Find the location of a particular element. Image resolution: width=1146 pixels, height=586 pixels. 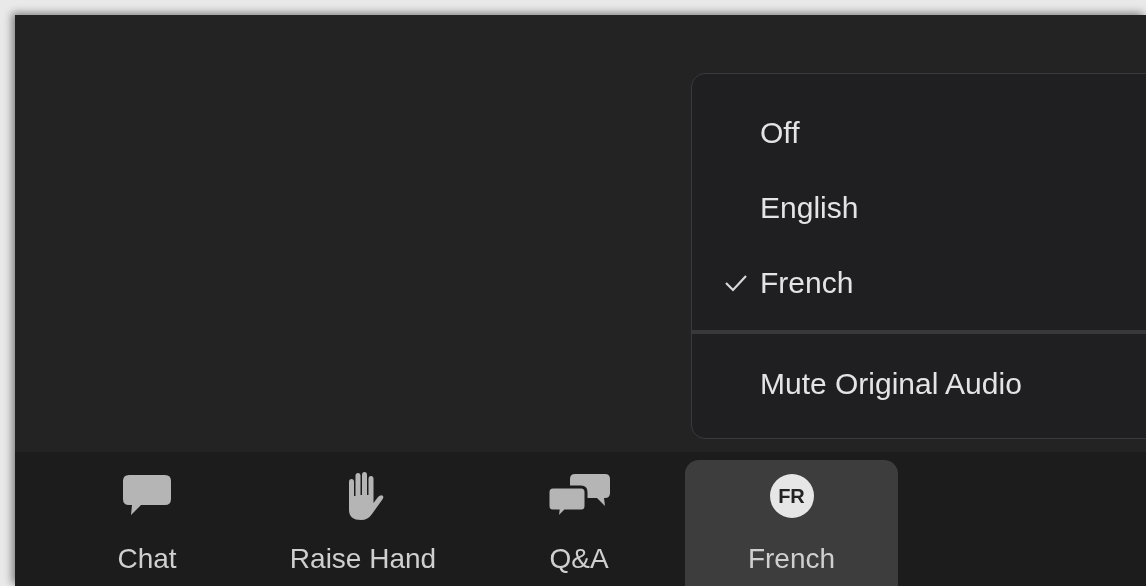

language-badge: FR is located at coordinates (791, 496).